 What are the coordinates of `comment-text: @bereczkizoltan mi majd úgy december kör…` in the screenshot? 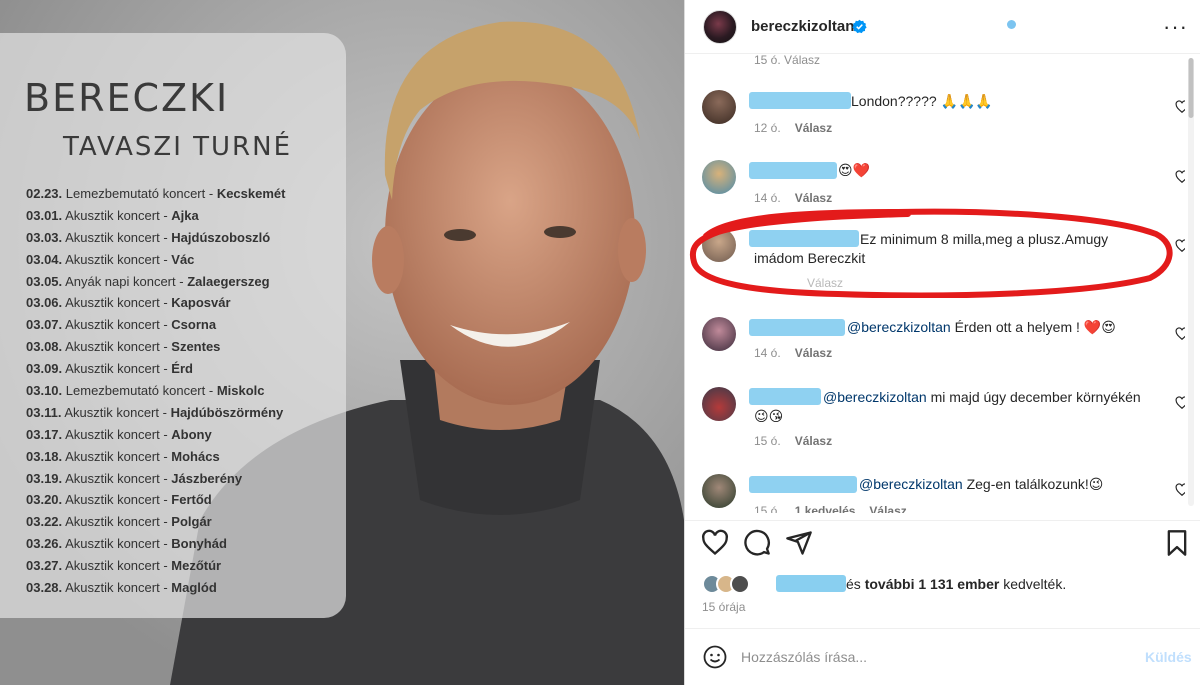 It's located at (982, 397).